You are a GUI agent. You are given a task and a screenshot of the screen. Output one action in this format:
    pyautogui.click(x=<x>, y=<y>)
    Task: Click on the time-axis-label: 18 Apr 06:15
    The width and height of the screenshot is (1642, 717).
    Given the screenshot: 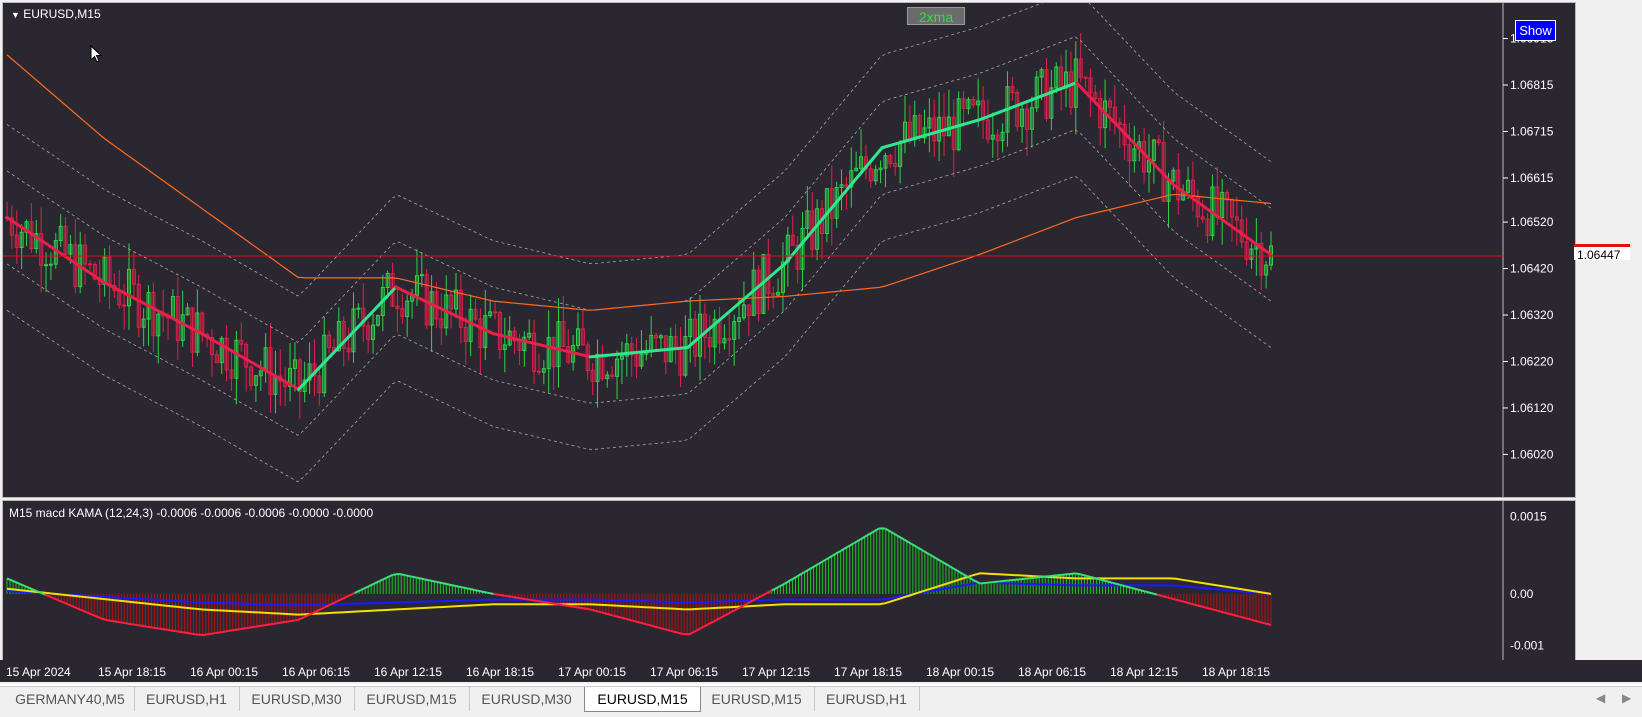 What is the action you would take?
    pyautogui.click(x=1052, y=672)
    